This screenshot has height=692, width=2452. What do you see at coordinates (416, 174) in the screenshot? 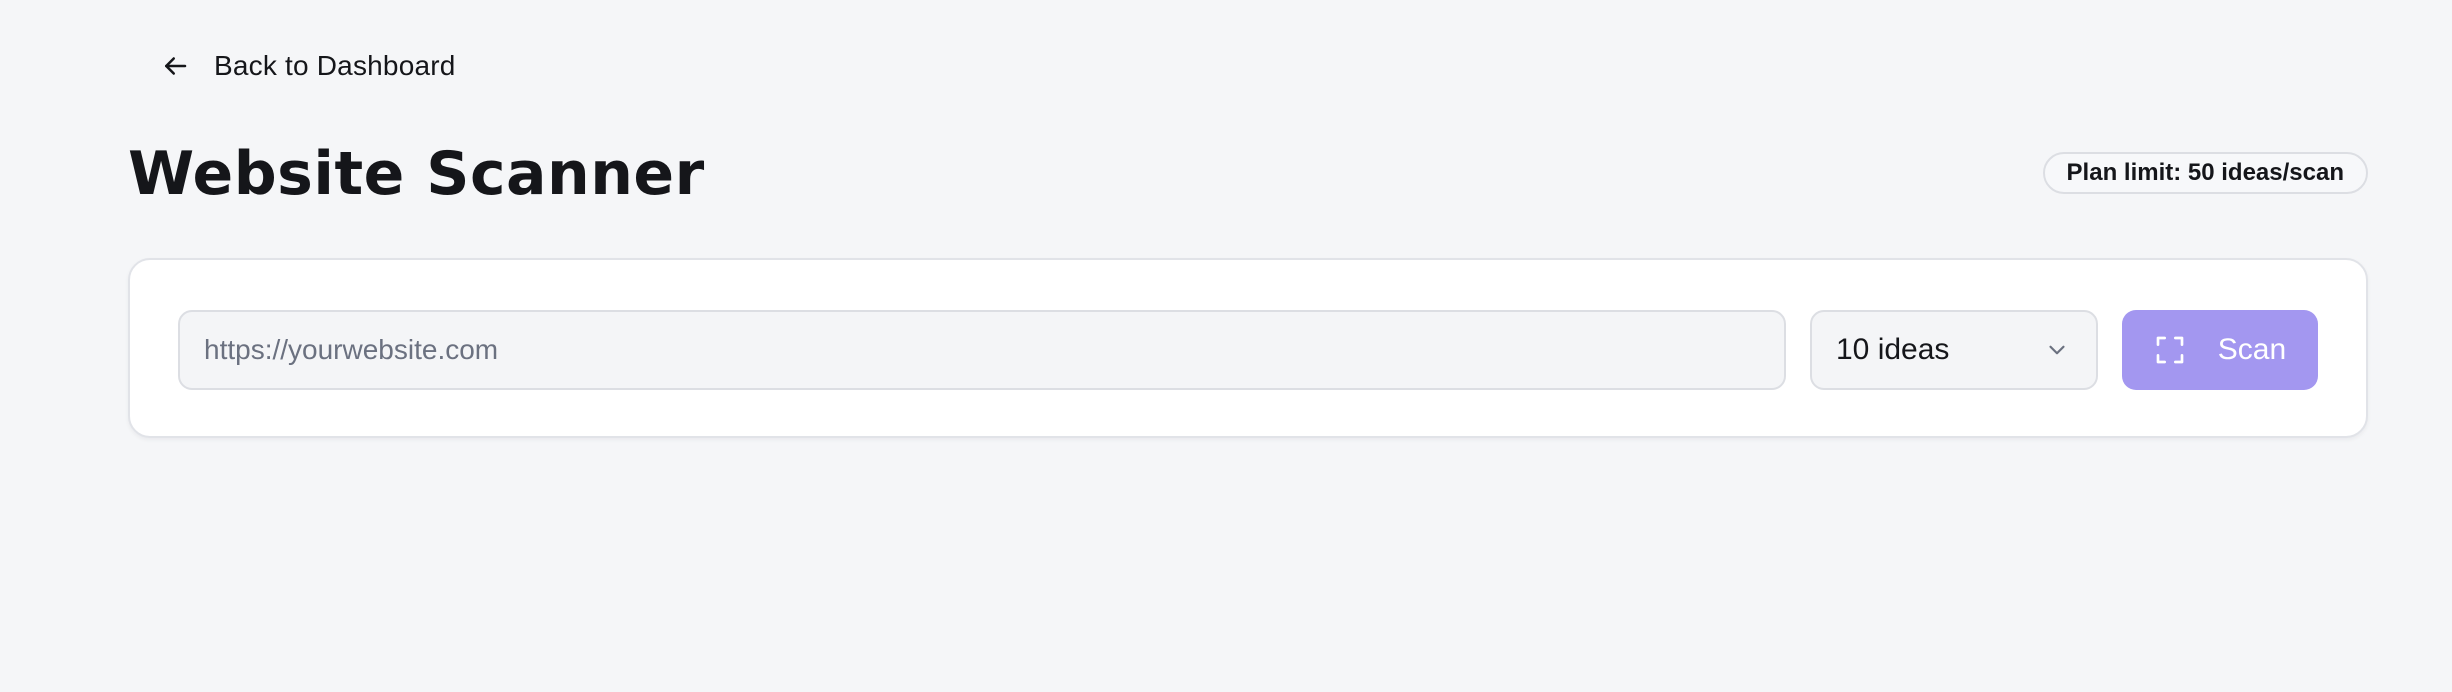
I see `page-title: Website Scanner` at bounding box center [416, 174].